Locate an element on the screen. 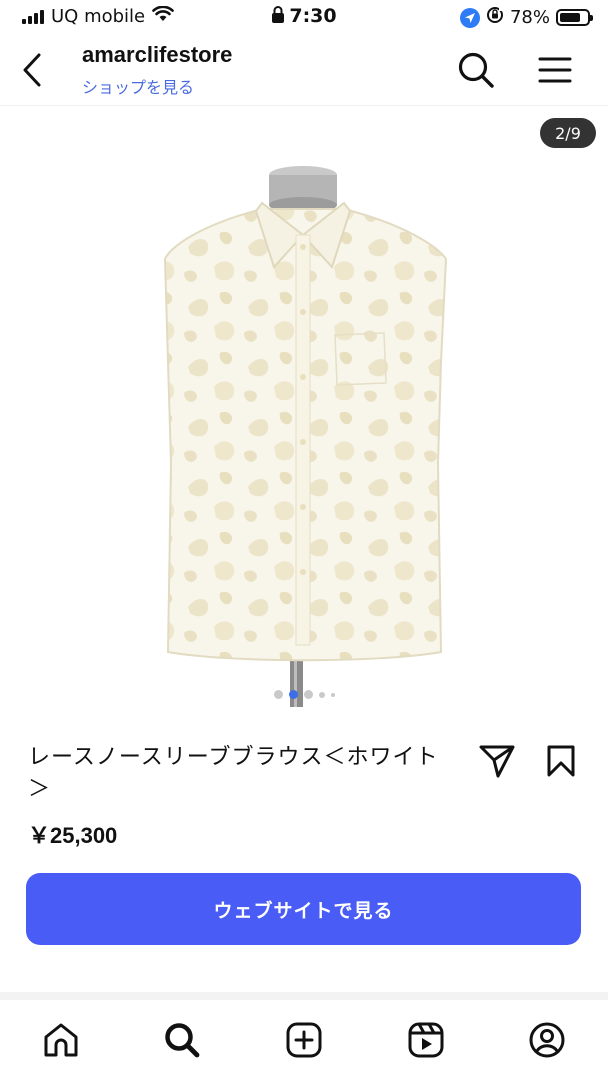 The width and height of the screenshot is (608, 1080). search-button is located at coordinates (476, 70).